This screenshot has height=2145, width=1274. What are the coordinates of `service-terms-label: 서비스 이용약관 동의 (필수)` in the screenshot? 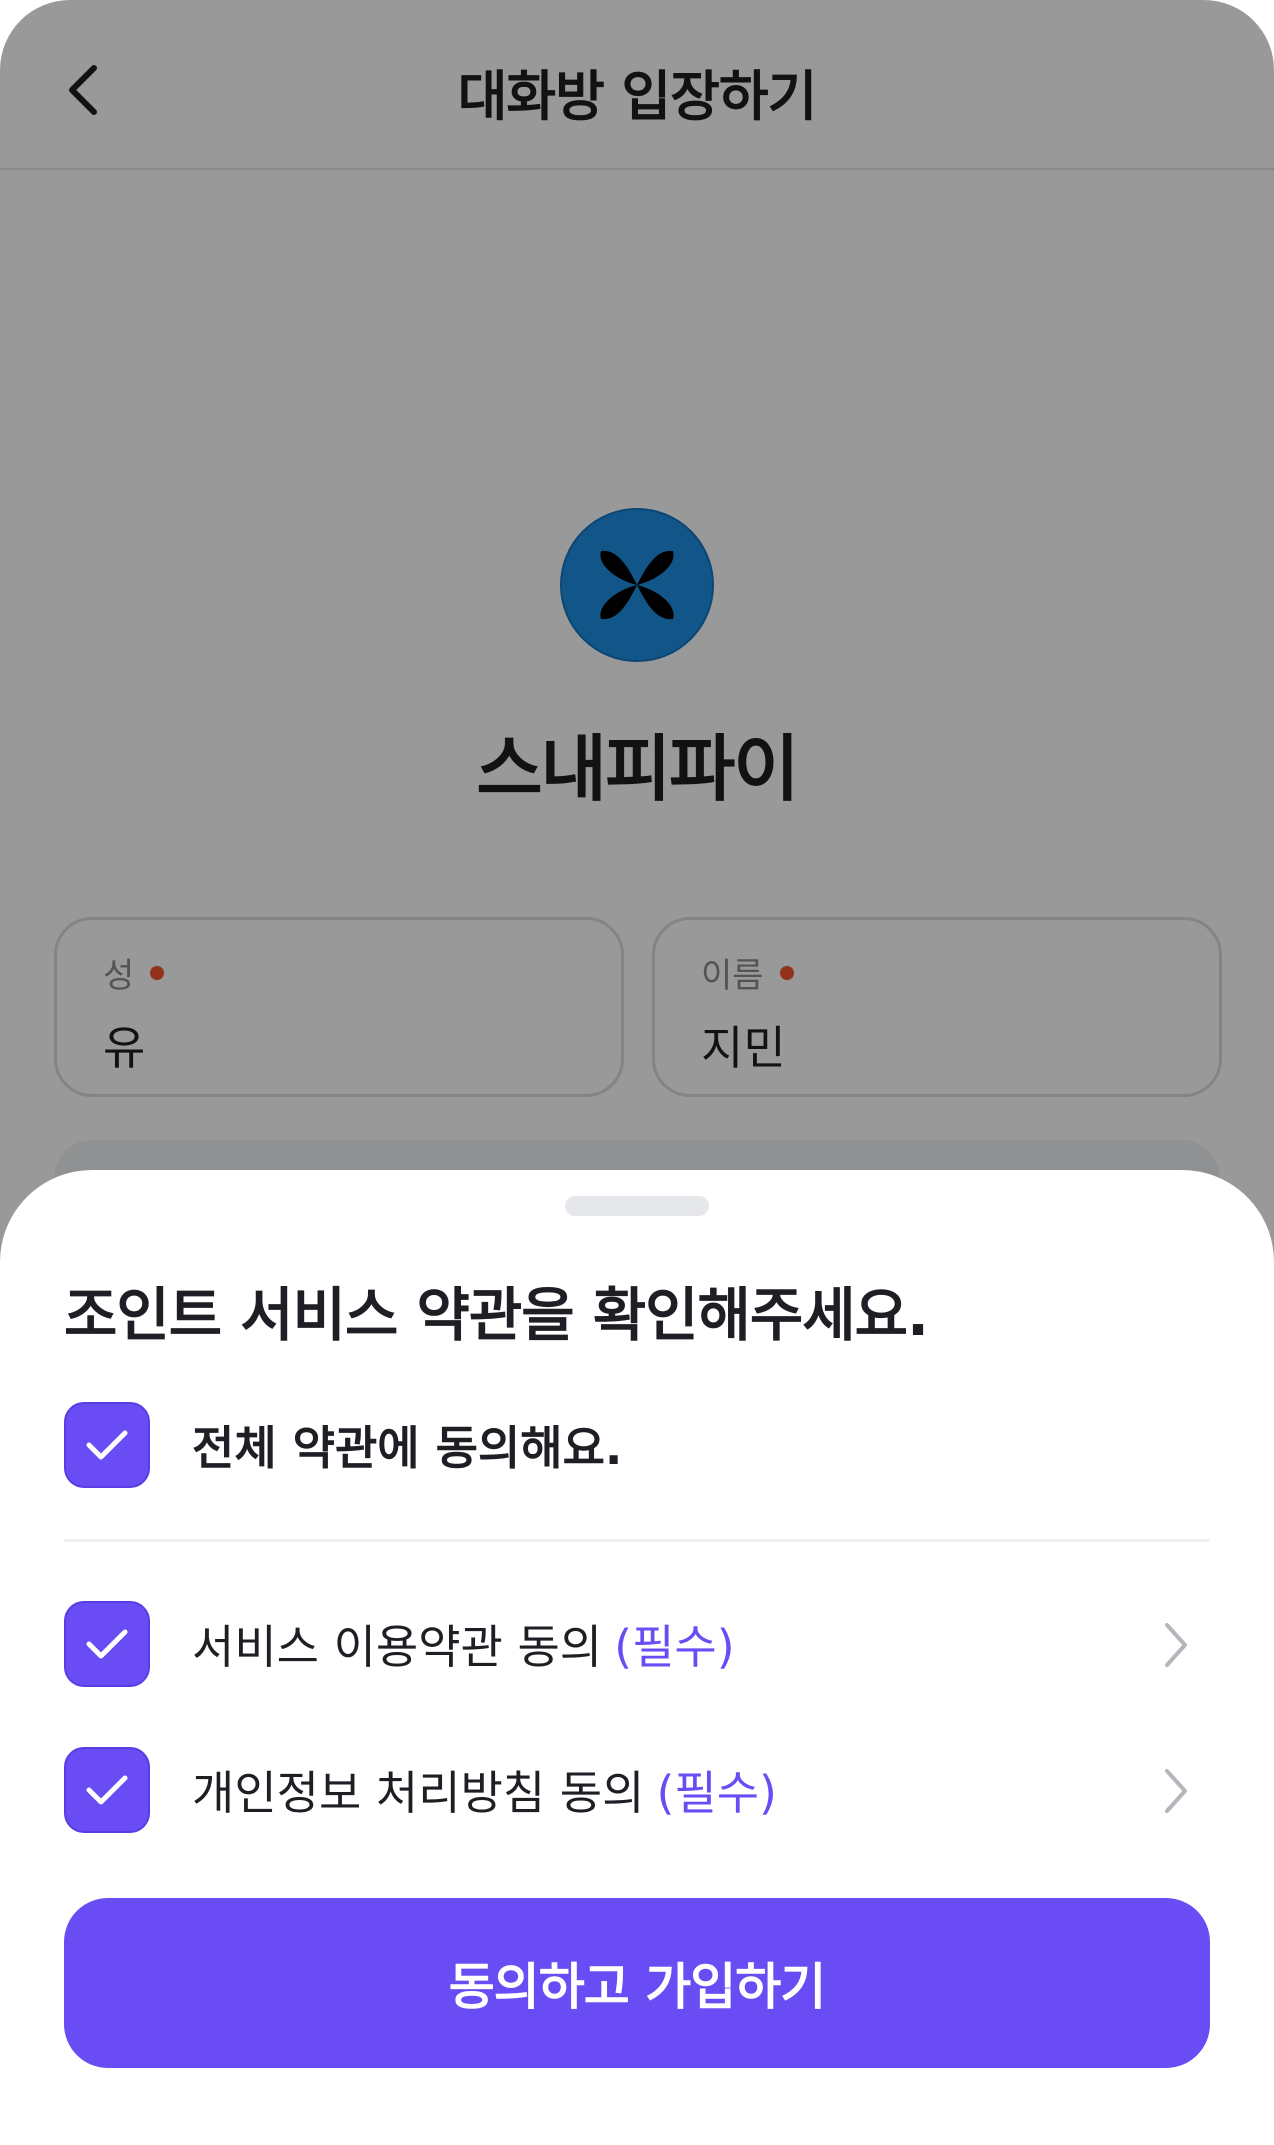 It's located at (463, 1644).